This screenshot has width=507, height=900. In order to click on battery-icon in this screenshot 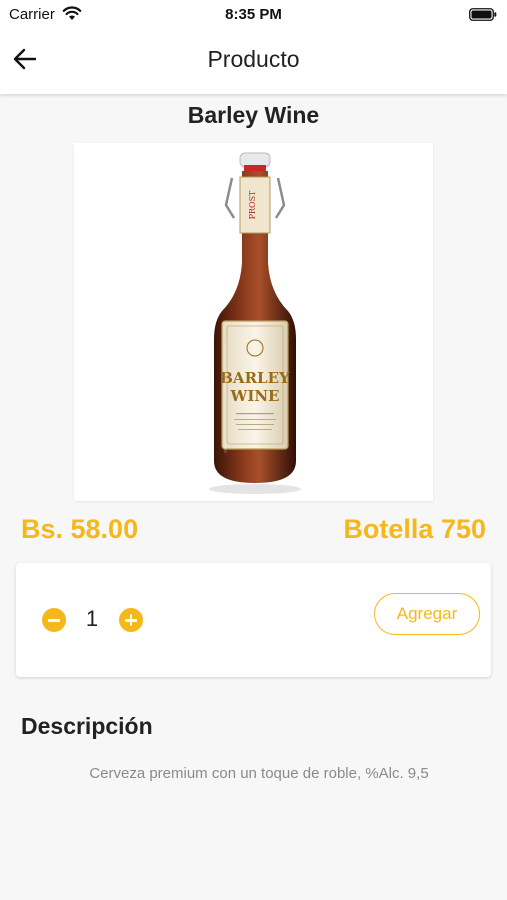, I will do `click(483, 17)`.